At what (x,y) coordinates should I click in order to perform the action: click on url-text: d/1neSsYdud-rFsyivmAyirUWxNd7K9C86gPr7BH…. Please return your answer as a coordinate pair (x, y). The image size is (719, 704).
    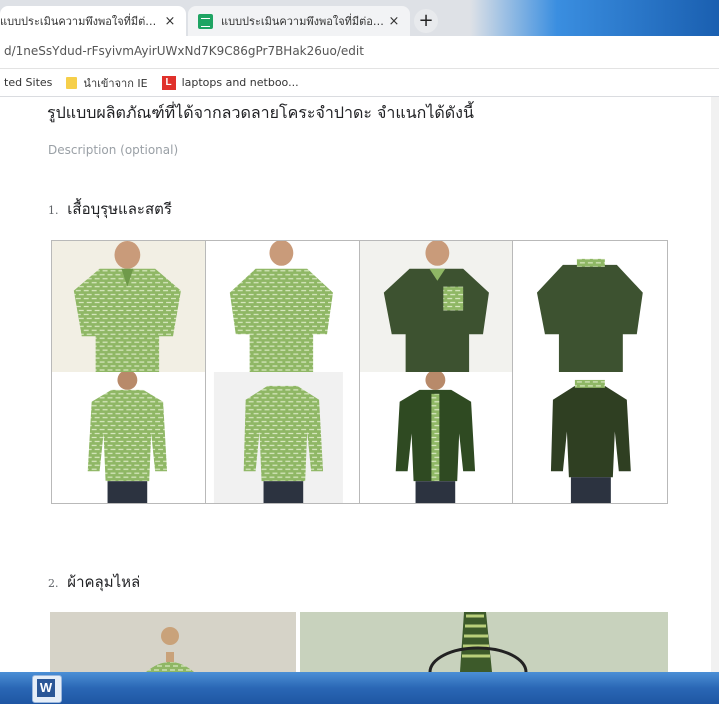
    Looking at the image, I should click on (184, 51).